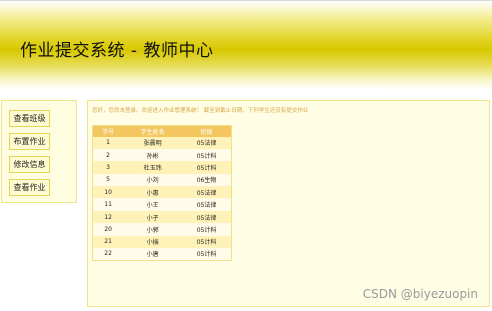  I want to click on table-row: 22 小唐 05计科, so click(162, 254).